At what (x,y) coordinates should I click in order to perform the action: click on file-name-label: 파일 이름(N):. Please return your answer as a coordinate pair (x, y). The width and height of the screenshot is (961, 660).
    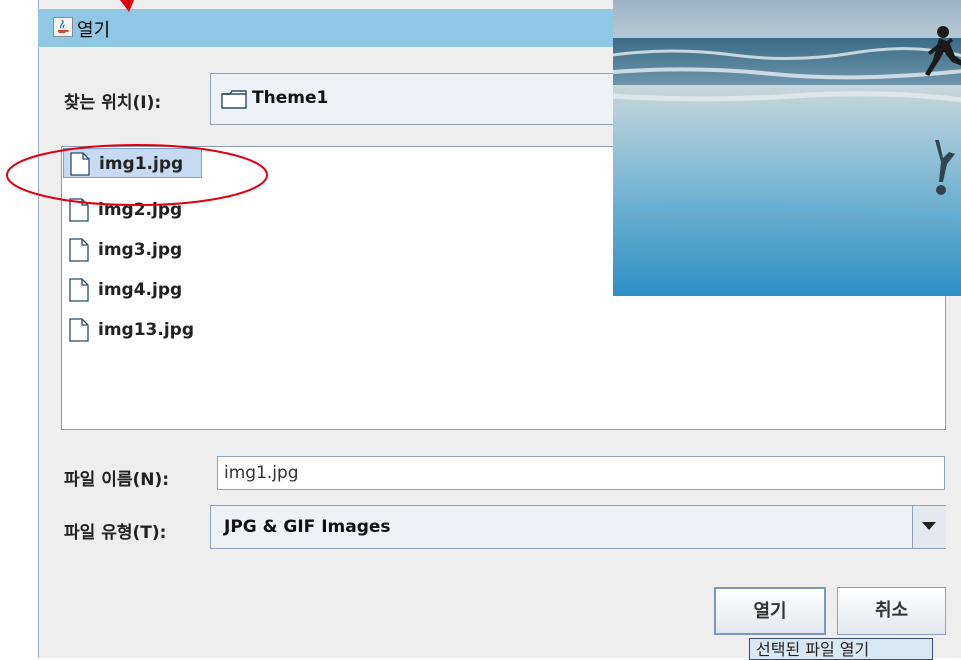
    Looking at the image, I should click on (117, 480).